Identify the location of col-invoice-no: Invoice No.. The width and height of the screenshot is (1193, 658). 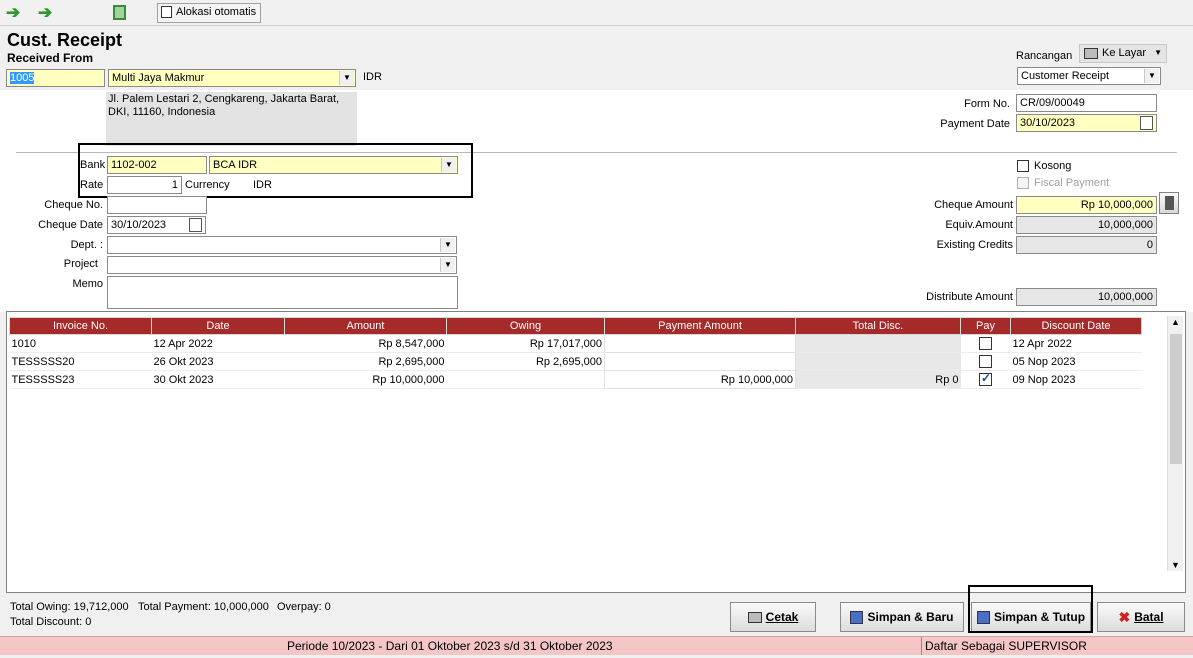
(80, 326).